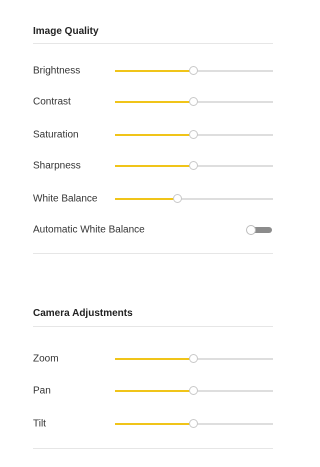 Image resolution: width=320 pixels, height=467 pixels. Describe the element at coordinates (259, 230) in the screenshot. I see `auto-white-balance-toggle` at that location.